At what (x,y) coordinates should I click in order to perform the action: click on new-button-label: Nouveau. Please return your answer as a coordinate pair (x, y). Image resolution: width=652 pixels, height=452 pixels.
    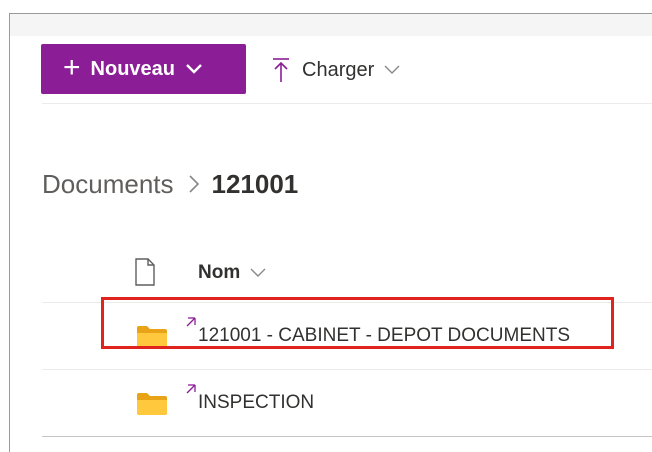
    Looking at the image, I should click on (132, 68).